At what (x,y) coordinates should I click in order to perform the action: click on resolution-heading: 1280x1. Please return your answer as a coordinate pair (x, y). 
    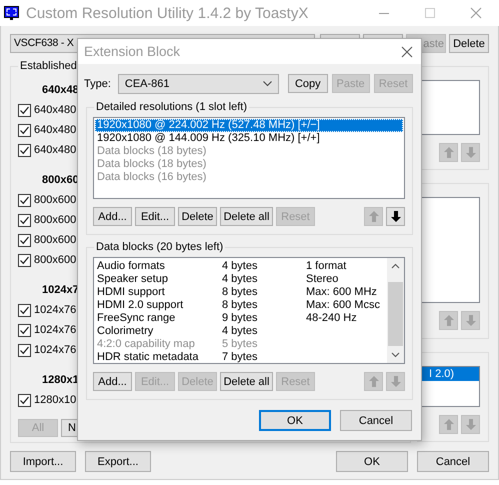
    Looking at the image, I should click on (60, 380).